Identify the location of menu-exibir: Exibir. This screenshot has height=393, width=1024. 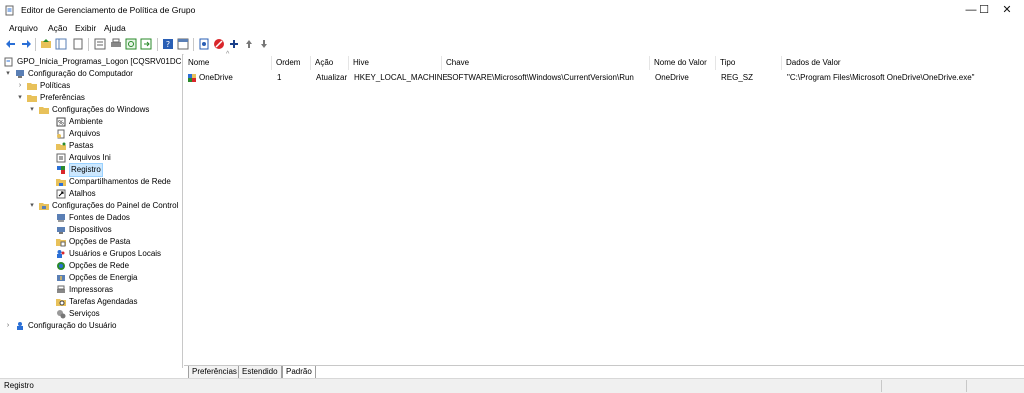
(85, 28).